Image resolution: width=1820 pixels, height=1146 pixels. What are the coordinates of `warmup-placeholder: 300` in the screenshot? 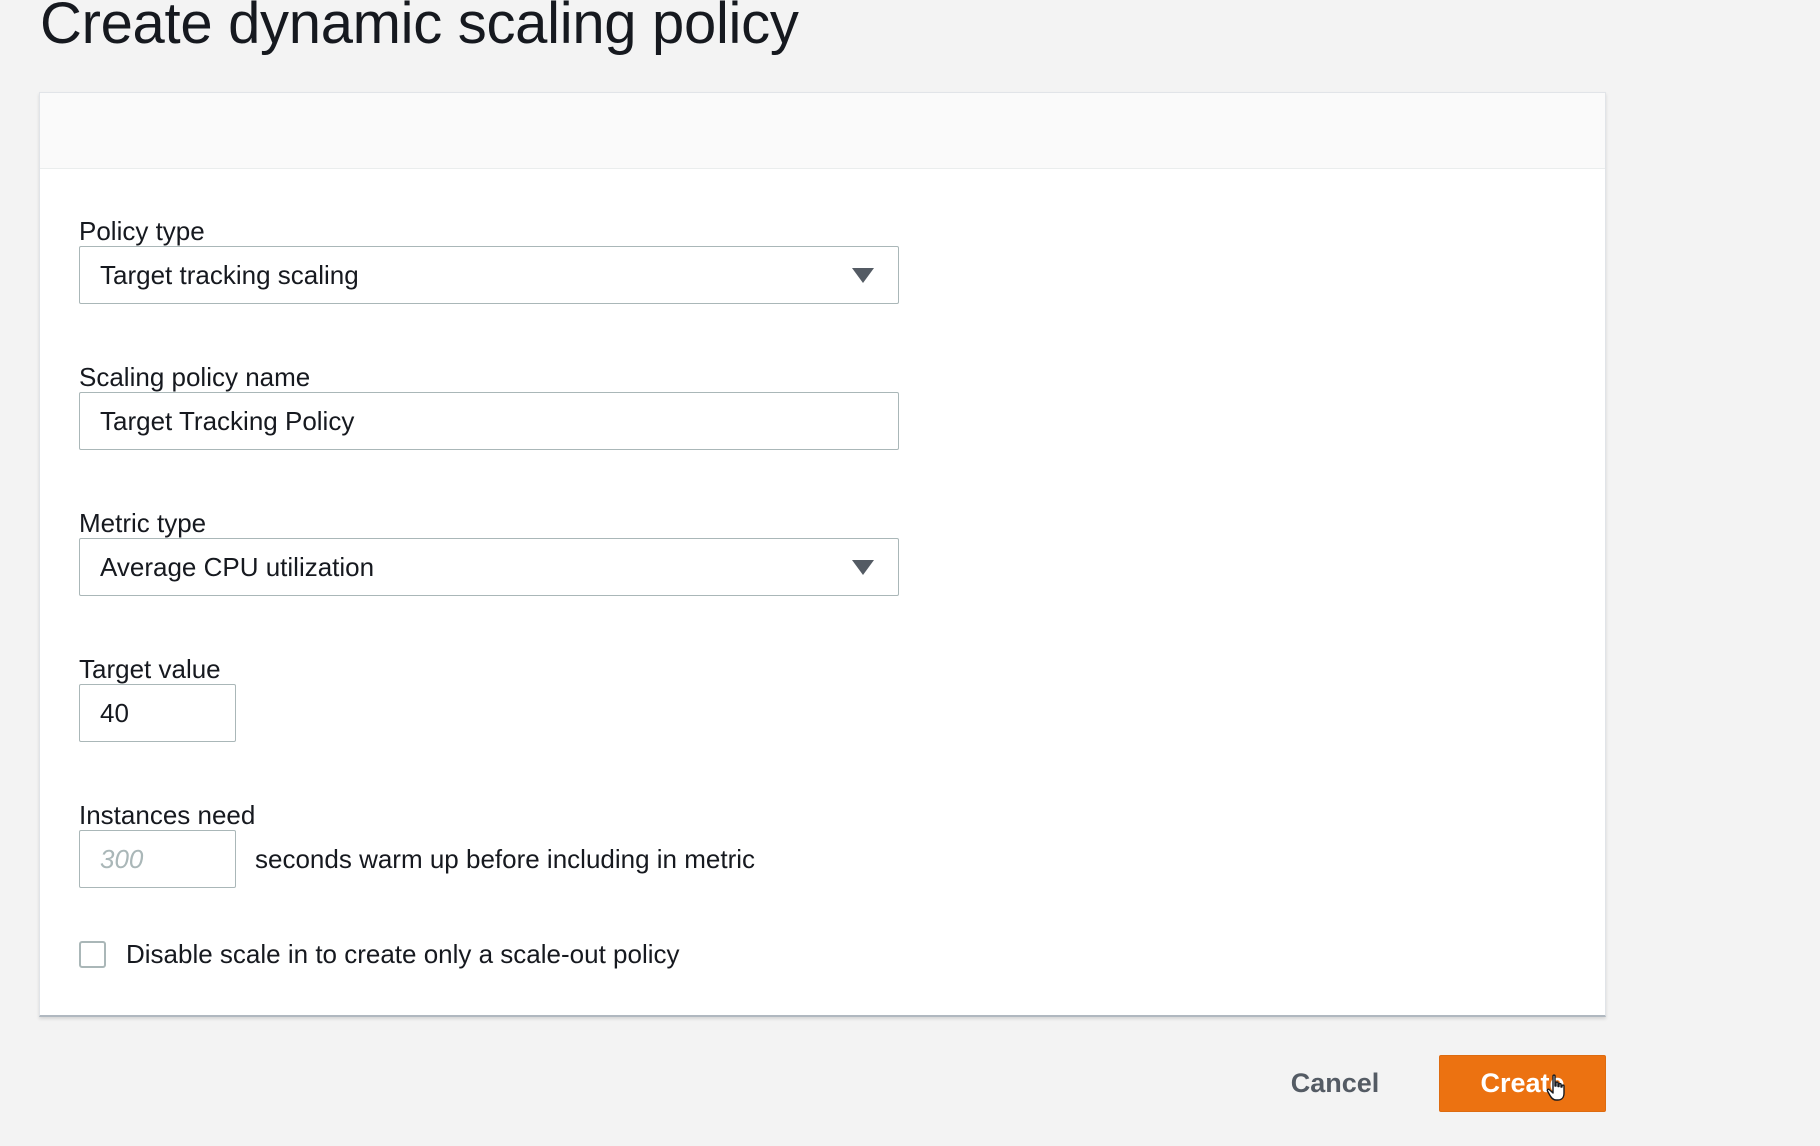 It's located at (122, 859).